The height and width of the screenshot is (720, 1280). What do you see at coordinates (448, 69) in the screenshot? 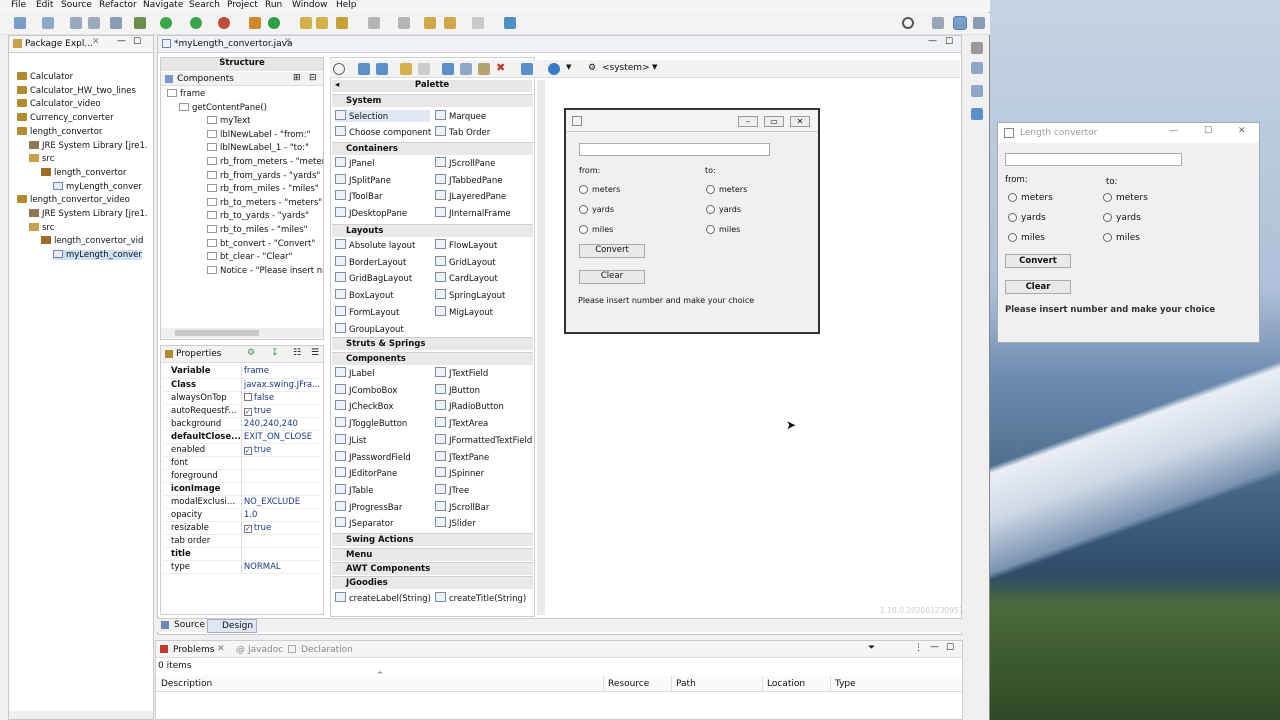
I see `cut-icon` at bounding box center [448, 69].